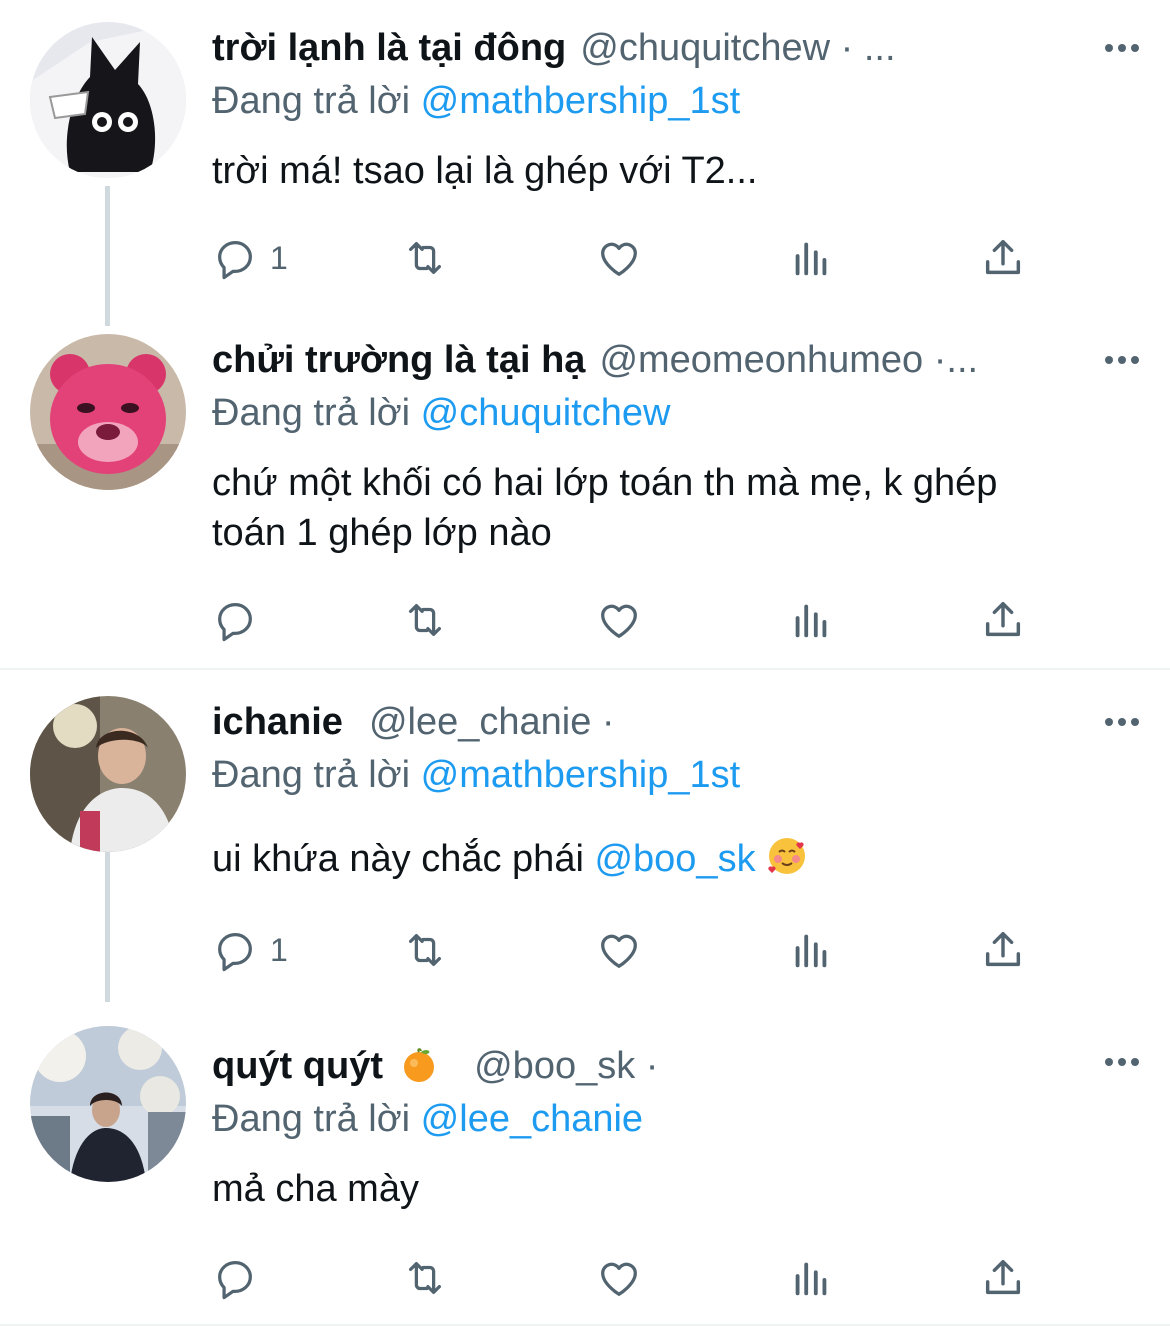 The width and height of the screenshot is (1170, 1327). I want to click on tweet-text-line: toán 1 ghép lớp nào, so click(382, 533).